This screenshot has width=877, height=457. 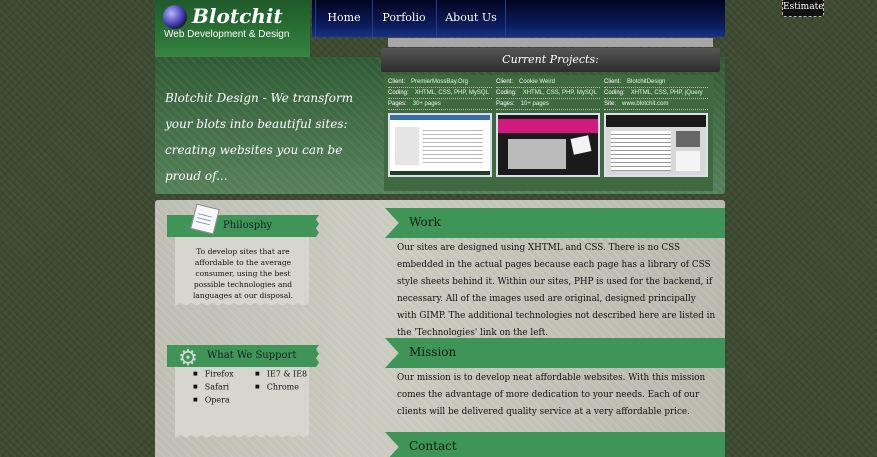 I want to click on main-navigation: Home Porfolio About Us Estimate, so click(x=568, y=18).